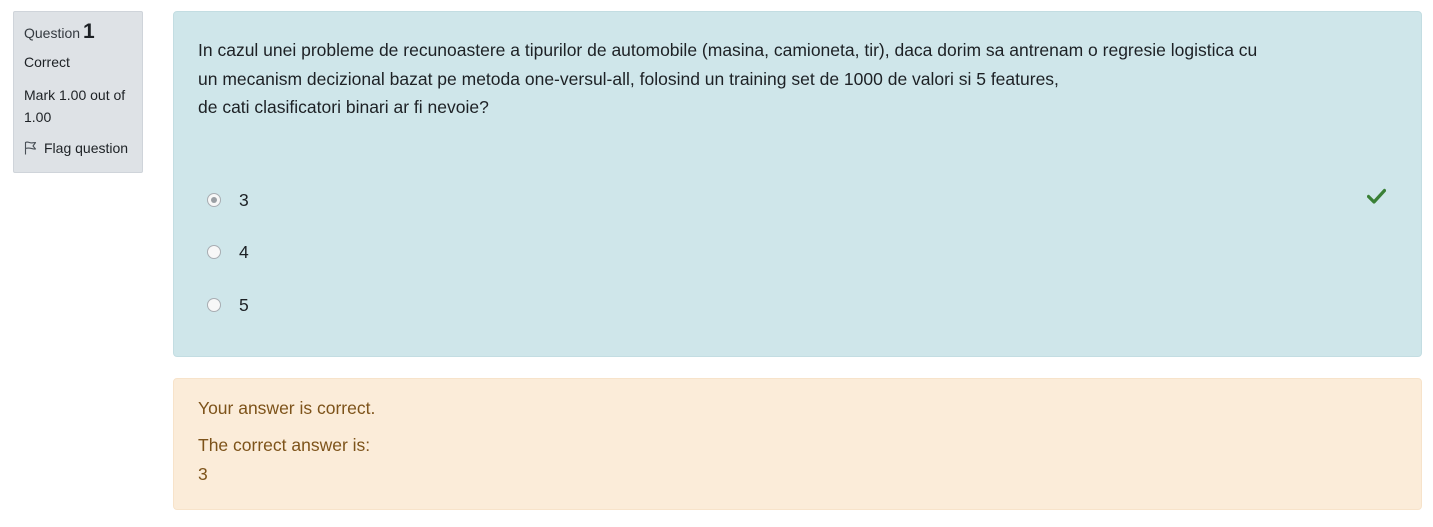  I want to click on question-state: Correct, so click(47, 62).